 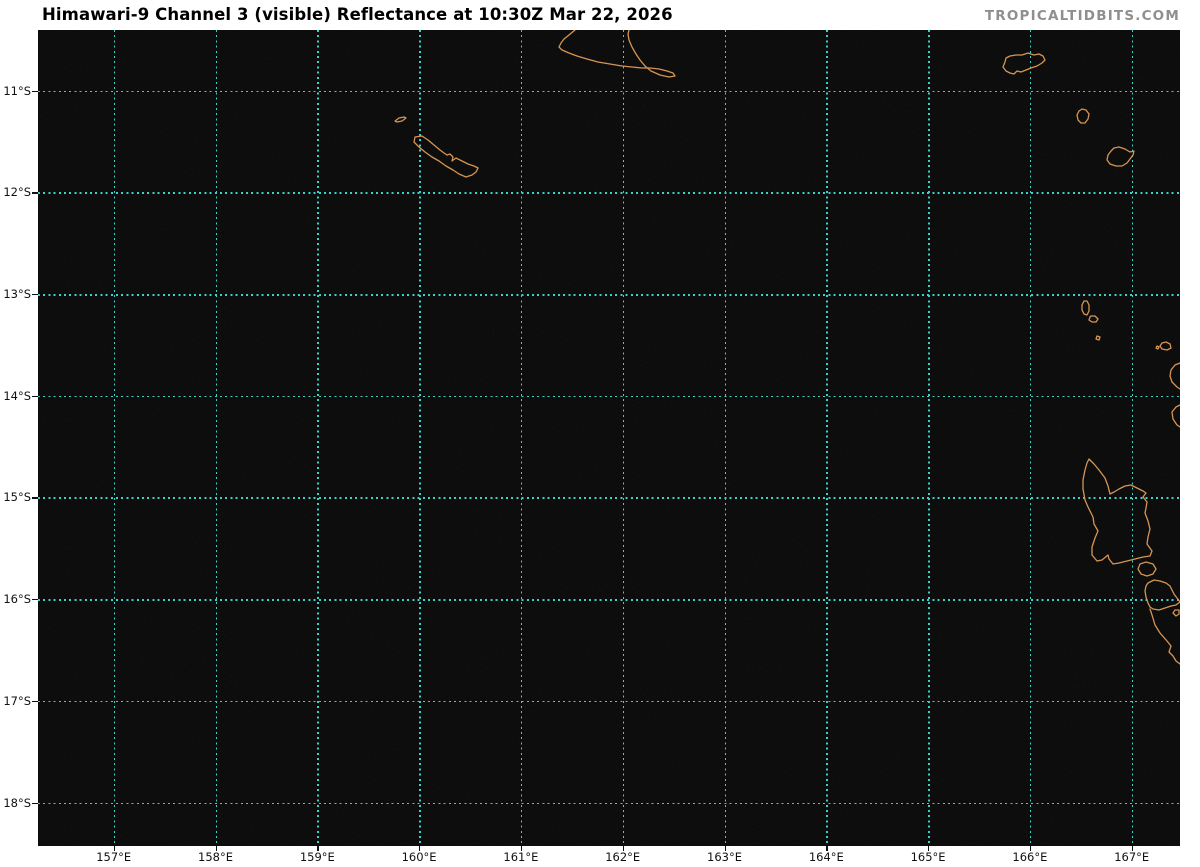 I want to click on lon-tick-label: 162°E, so click(x=623, y=857).